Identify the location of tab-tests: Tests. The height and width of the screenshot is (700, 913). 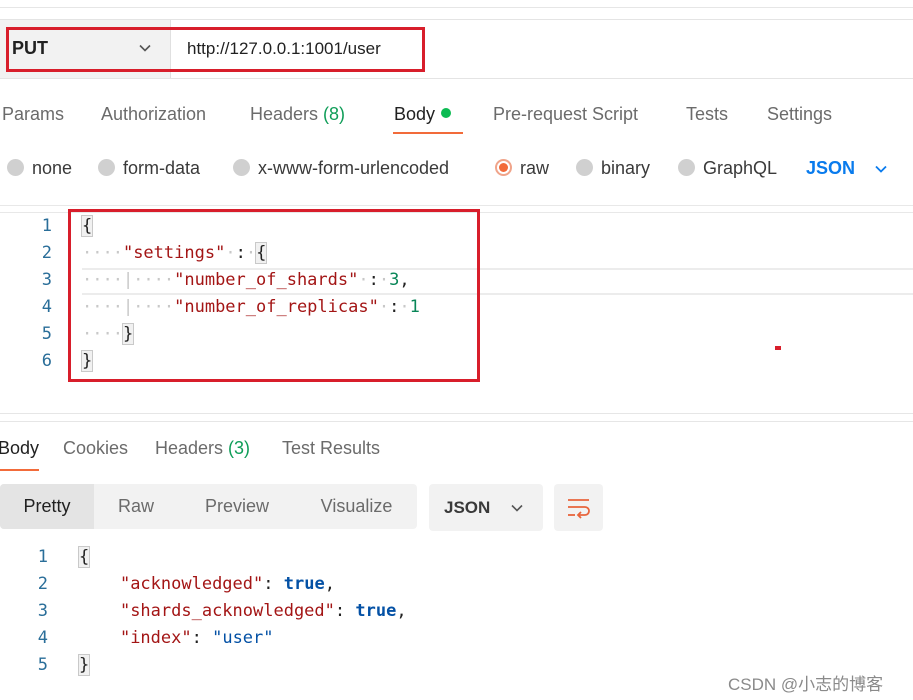
(707, 114).